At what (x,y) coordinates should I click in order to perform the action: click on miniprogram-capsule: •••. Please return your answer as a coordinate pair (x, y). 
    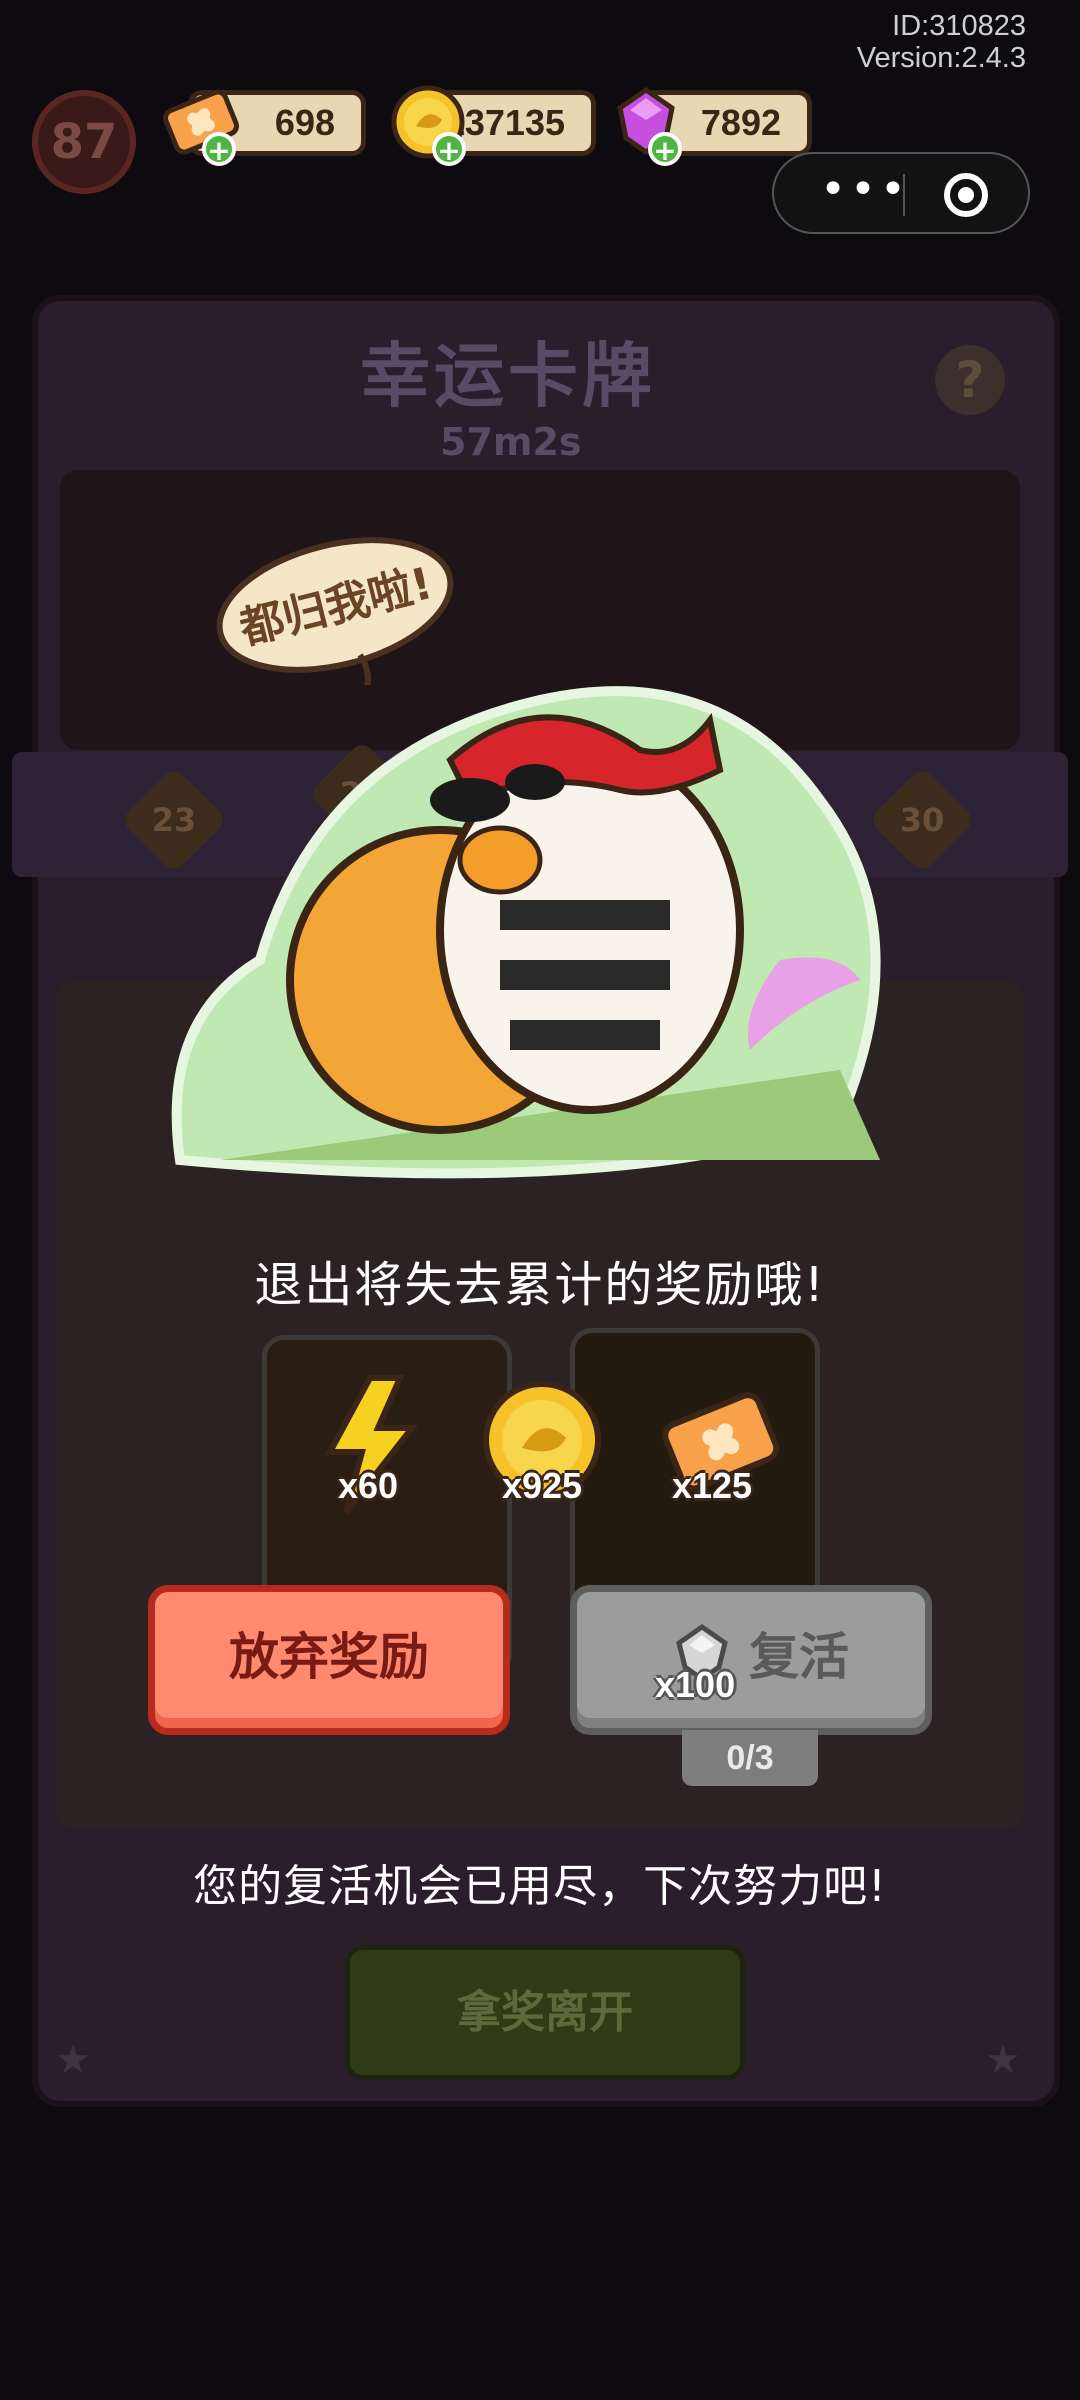
    Looking at the image, I should click on (901, 193).